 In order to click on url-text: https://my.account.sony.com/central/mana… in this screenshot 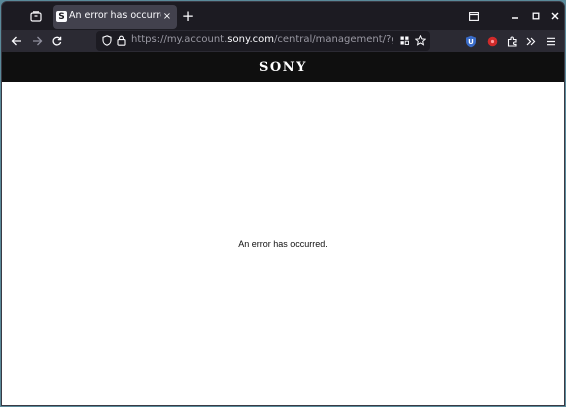, I will do `click(262, 39)`.